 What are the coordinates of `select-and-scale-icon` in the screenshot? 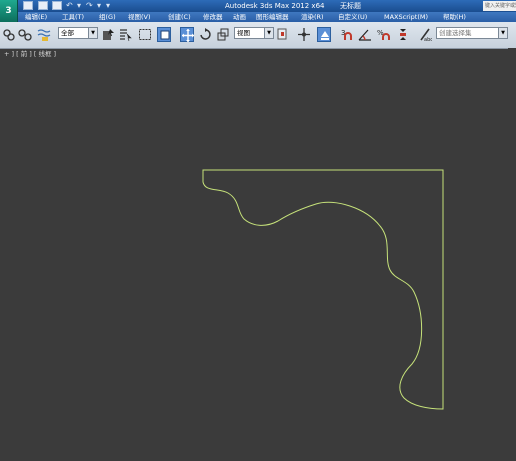 It's located at (223, 34).